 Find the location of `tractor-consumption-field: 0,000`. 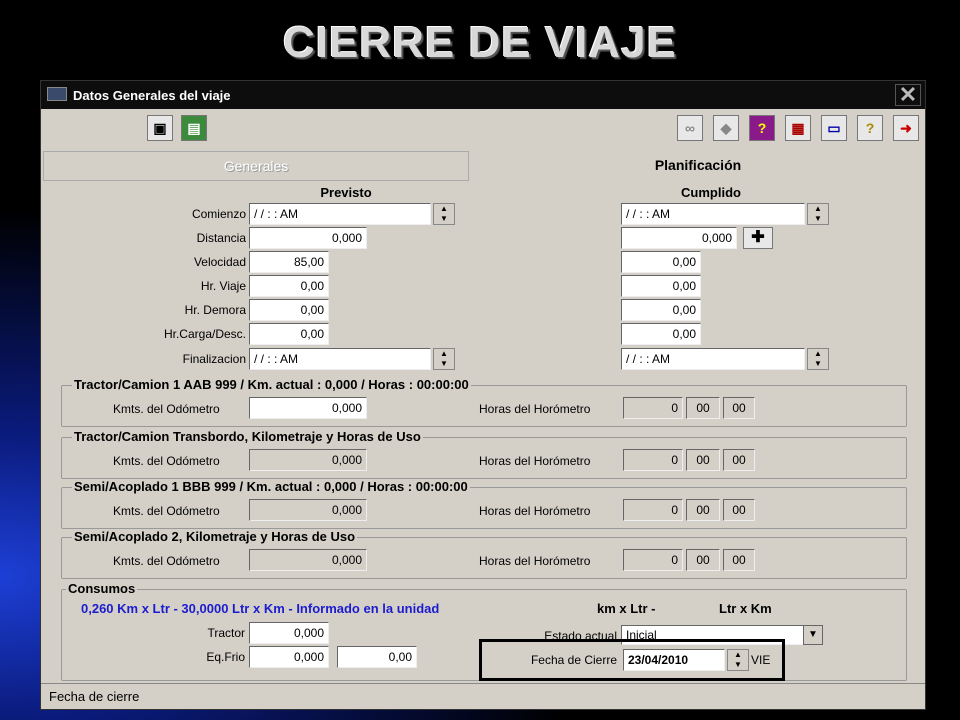

tractor-consumption-field: 0,000 is located at coordinates (289, 633).